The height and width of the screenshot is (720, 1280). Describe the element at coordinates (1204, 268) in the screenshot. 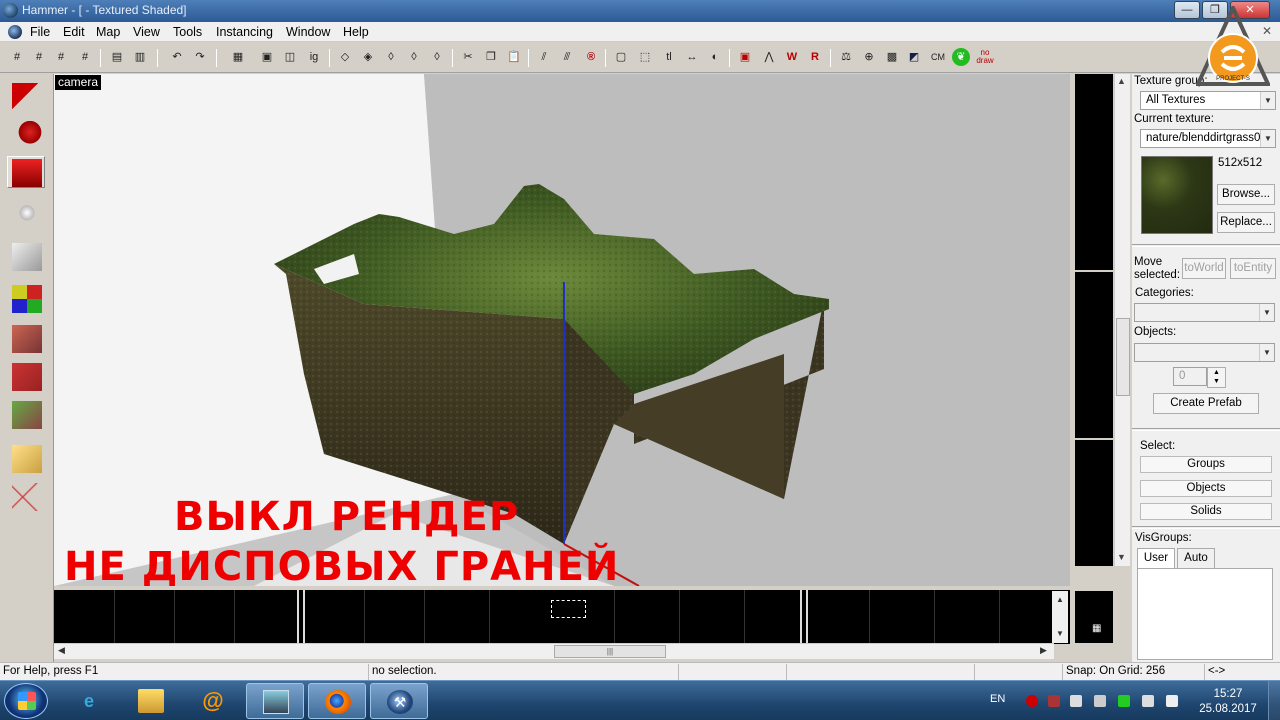

I see `to-world-button: toWorld` at that location.